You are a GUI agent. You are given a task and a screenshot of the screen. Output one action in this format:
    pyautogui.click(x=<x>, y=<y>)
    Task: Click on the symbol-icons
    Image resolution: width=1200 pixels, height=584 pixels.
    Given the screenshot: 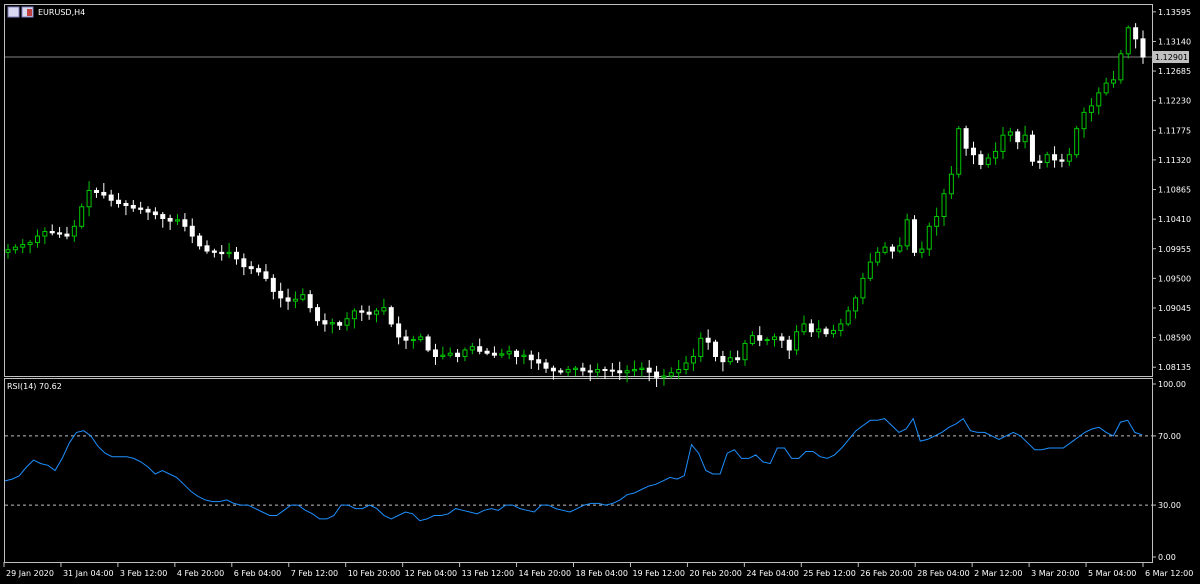 What is the action you would take?
    pyautogui.click(x=20, y=12)
    